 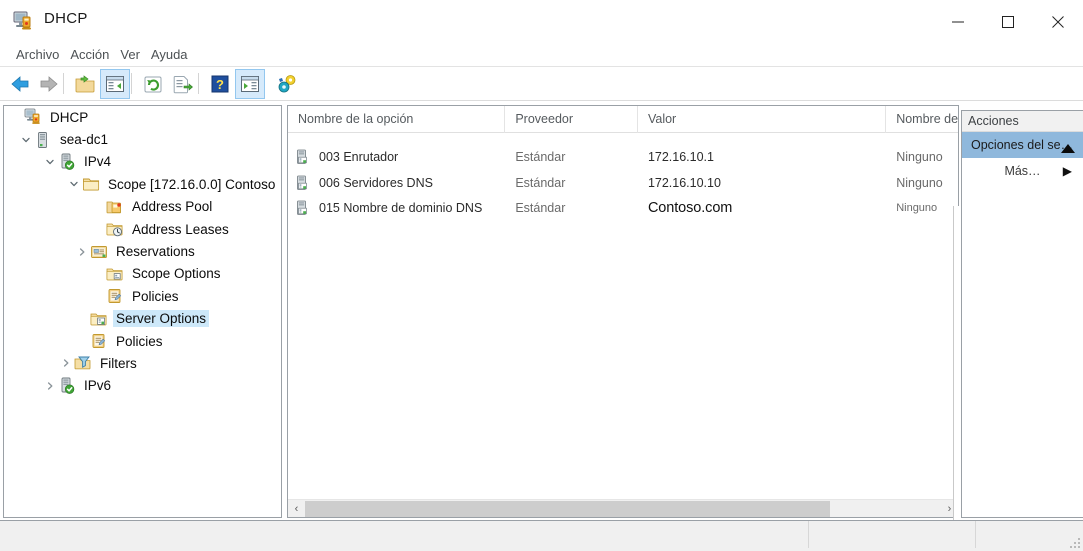 I want to click on scrollbar-thumb, so click(x=567, y=508).